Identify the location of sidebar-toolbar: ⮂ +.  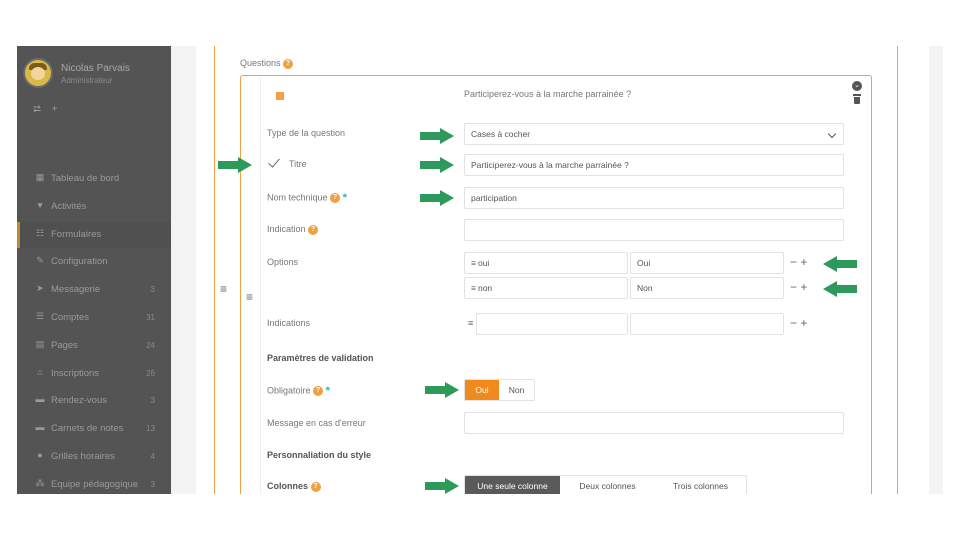
(49, 109).